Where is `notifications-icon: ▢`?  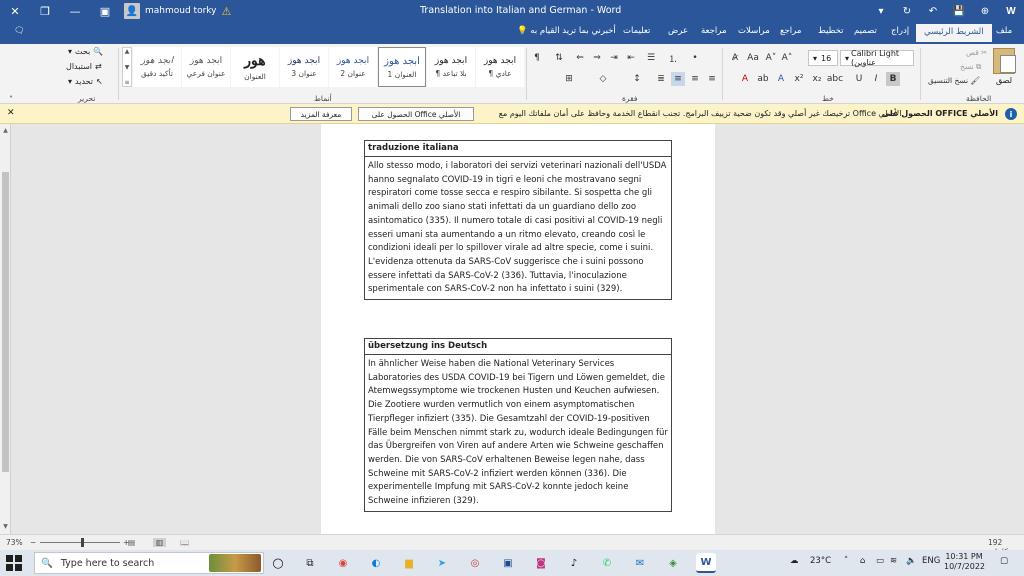
notifications-icon: ▢ is located at coordinates (1004, 561).